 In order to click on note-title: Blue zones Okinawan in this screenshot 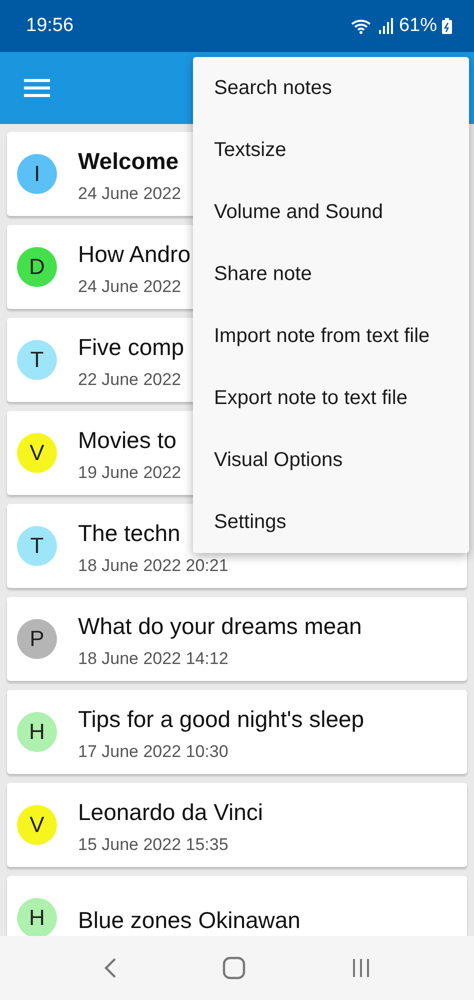, I will do `click(189, 920)`.